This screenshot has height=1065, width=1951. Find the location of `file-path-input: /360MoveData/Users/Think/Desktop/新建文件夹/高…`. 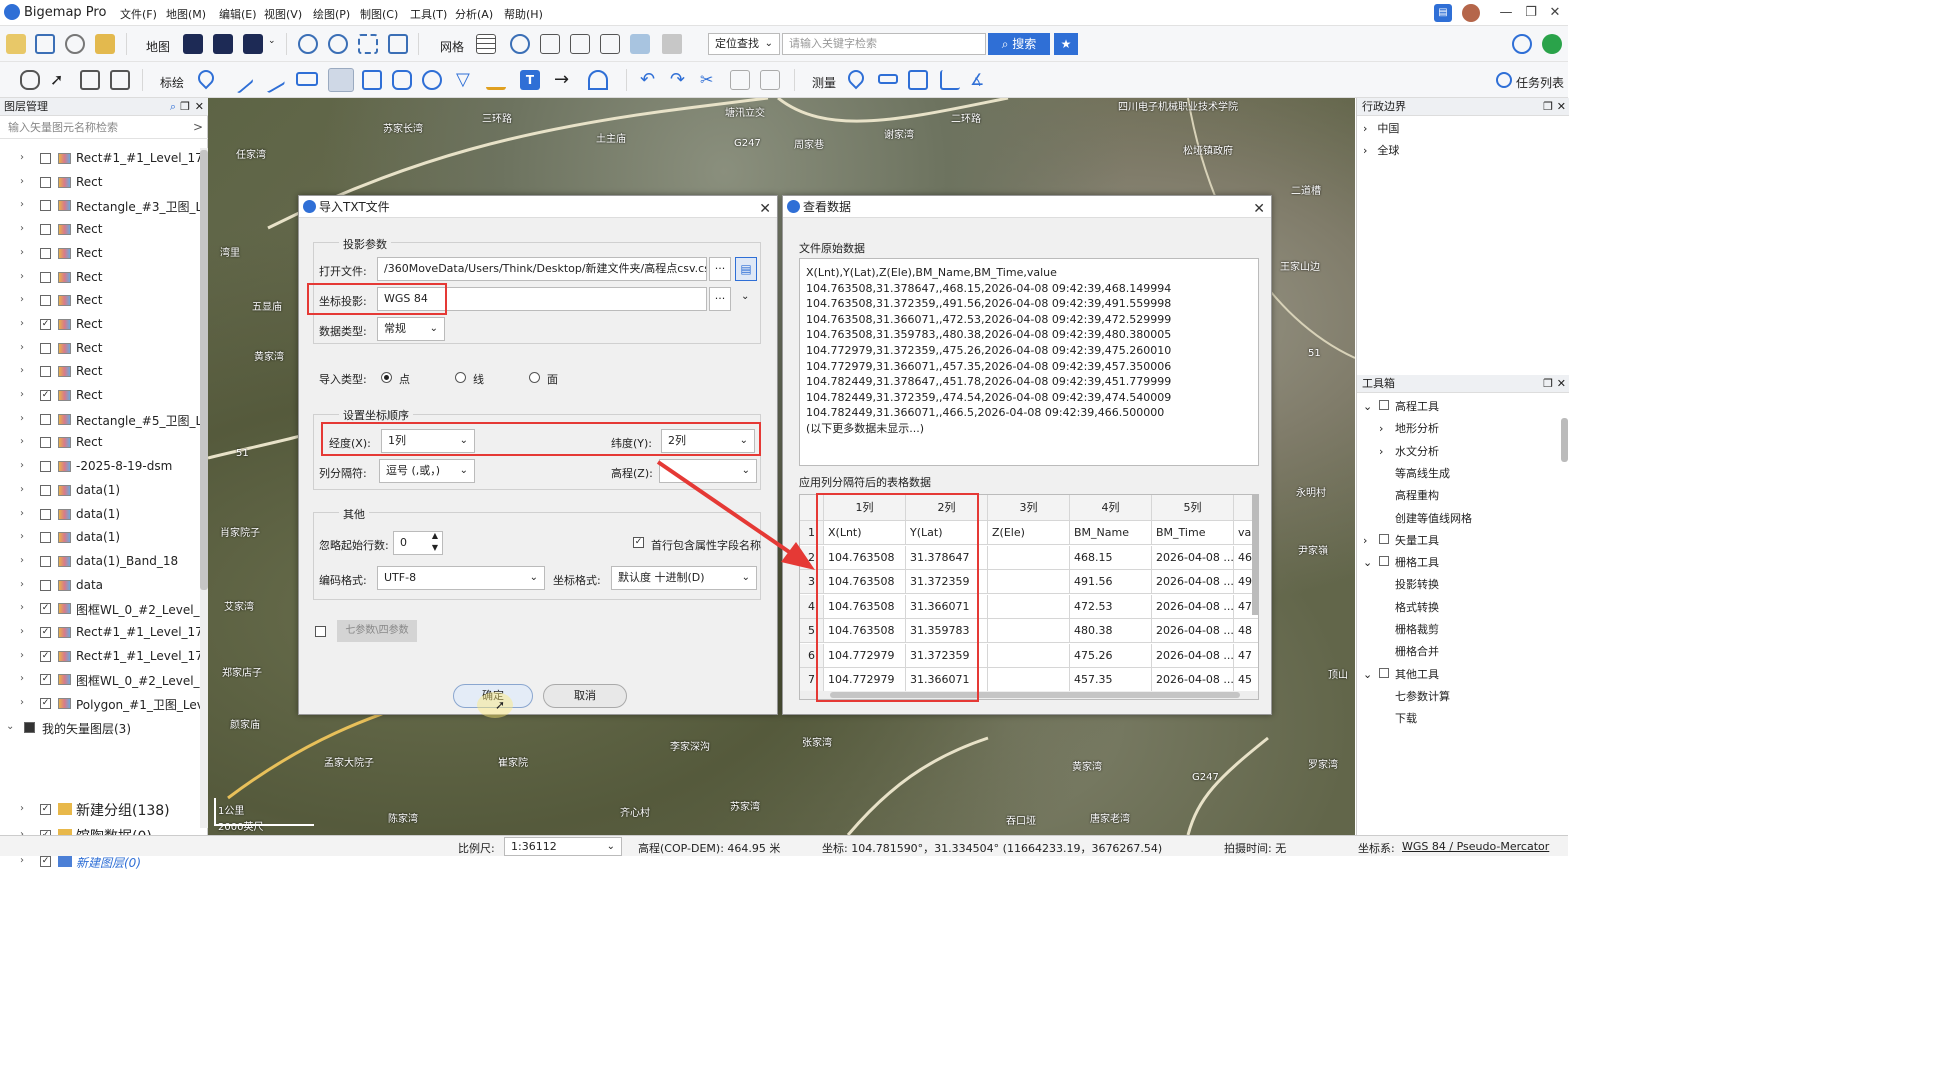

file-path-input: /360MoveData/Users/Think/Desktop/新建文件夹/高… is located at coordinates (542, 269).